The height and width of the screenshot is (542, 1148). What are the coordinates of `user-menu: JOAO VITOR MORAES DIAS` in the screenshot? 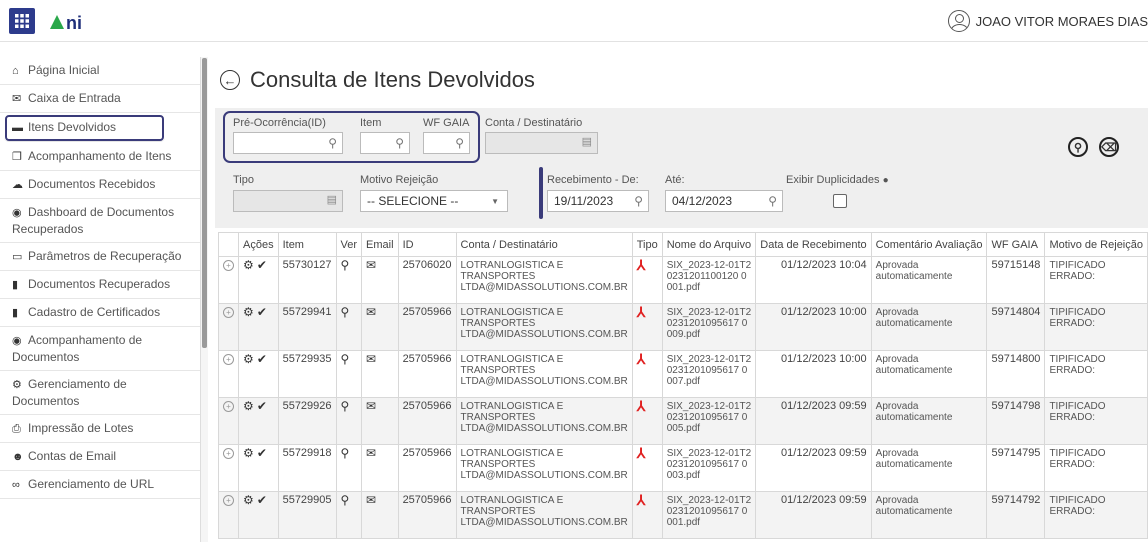 It's located at (1047, 21).